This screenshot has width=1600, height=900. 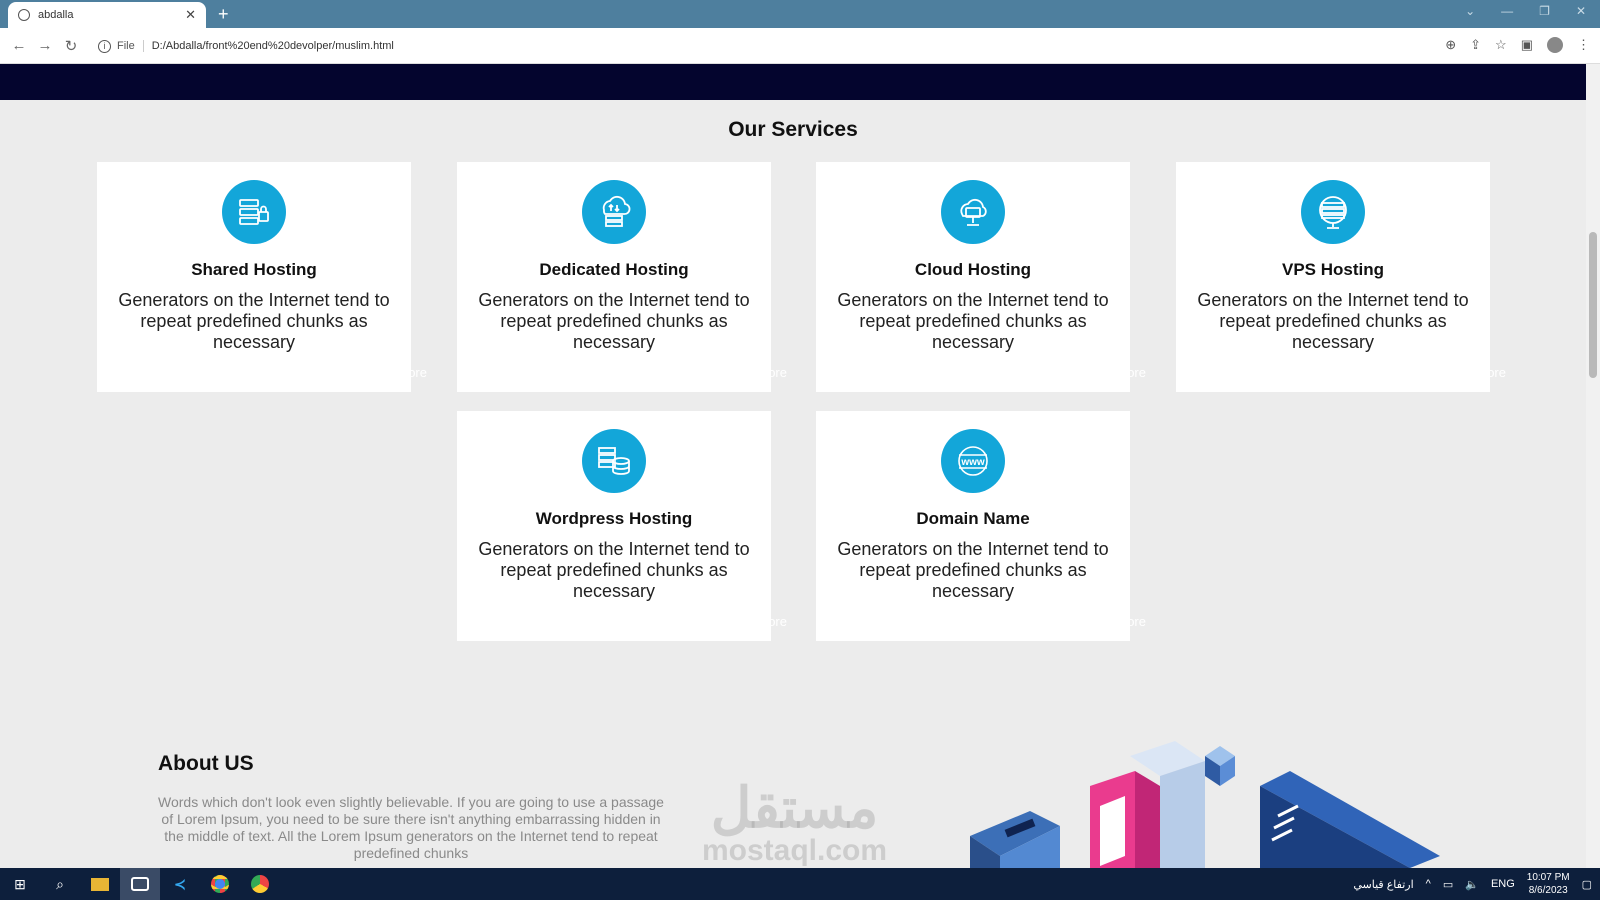 What do you see at coordinates (1332, 269) in the screenshot?
I see `card-title: VPS Hosting` at bounding box center [1332, 269].